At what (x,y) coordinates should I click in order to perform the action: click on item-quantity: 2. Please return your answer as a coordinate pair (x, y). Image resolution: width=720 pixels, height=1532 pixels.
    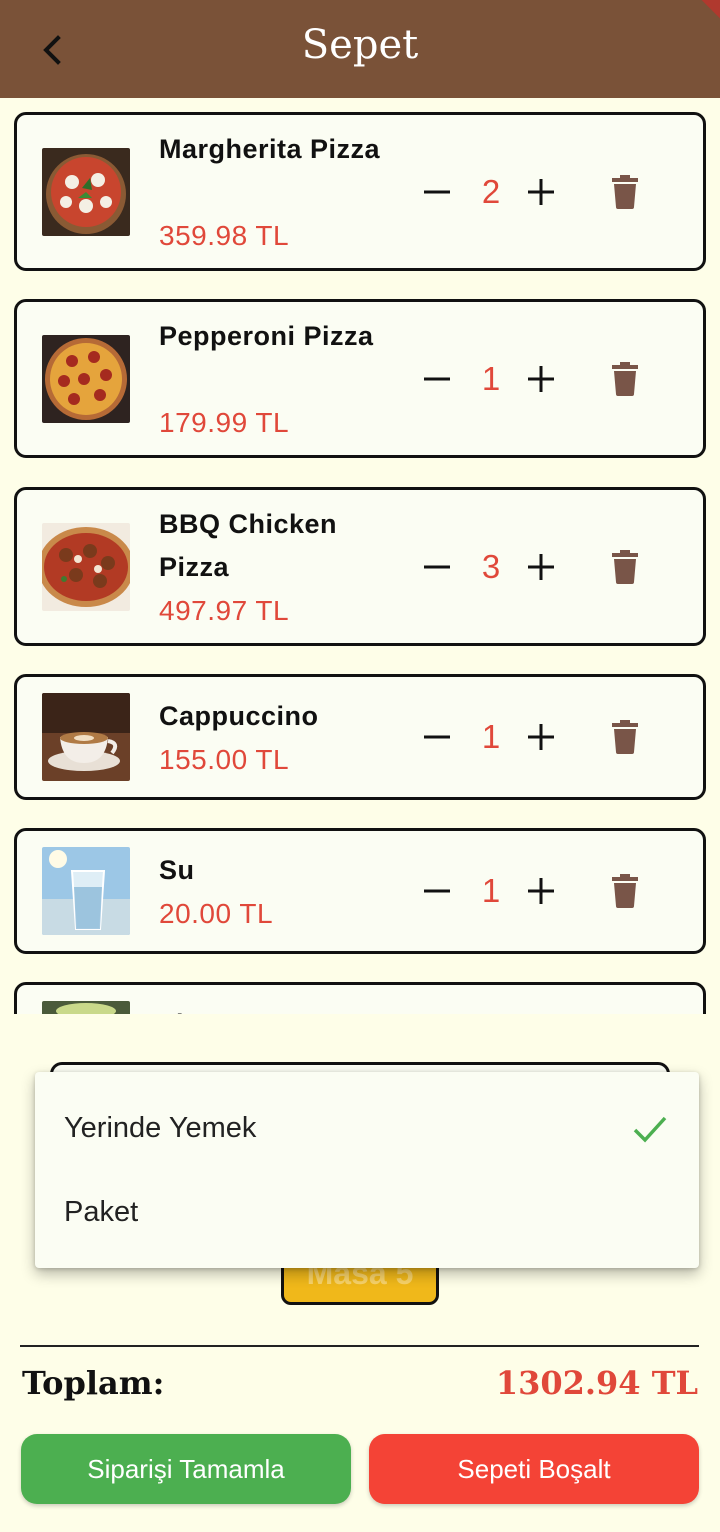
    Looking at the image, I should click on (491, 191).